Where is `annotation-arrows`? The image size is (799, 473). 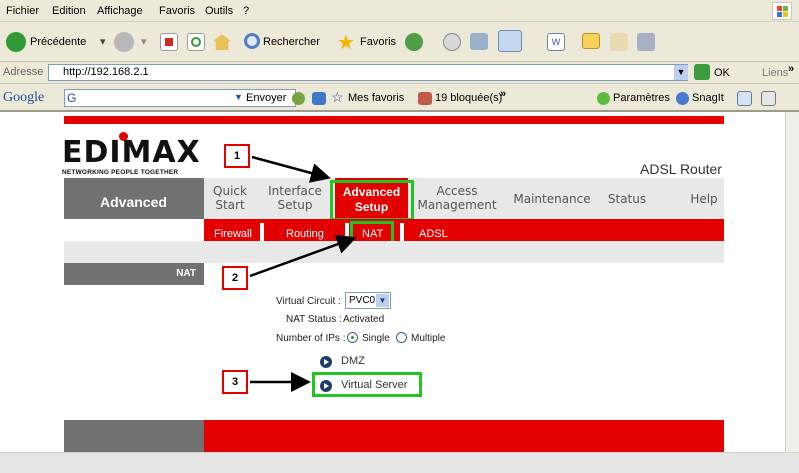
annotation-arrows is located at coordinates (303, 273).